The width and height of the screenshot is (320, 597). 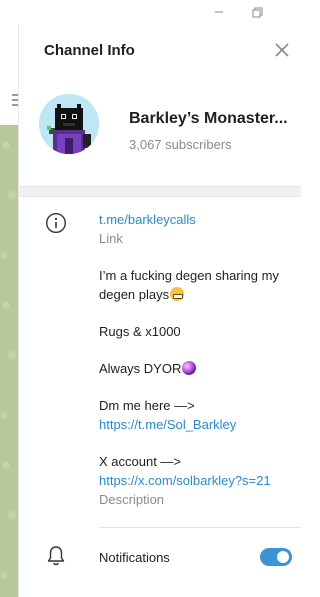 I want to click on chat-wallpaper, so click(x=9, y=361).